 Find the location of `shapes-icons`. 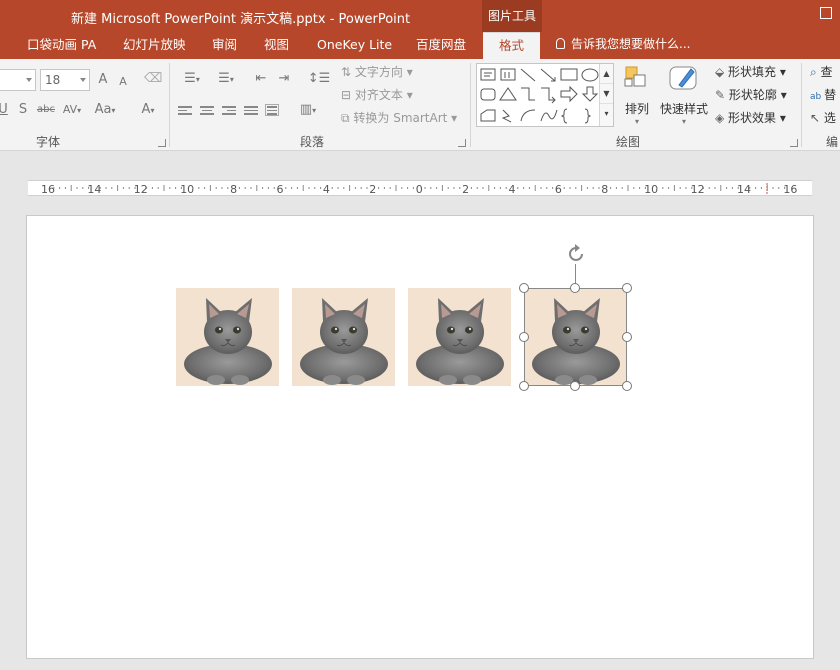

shapes-icons is located at coordinates (539, 96).